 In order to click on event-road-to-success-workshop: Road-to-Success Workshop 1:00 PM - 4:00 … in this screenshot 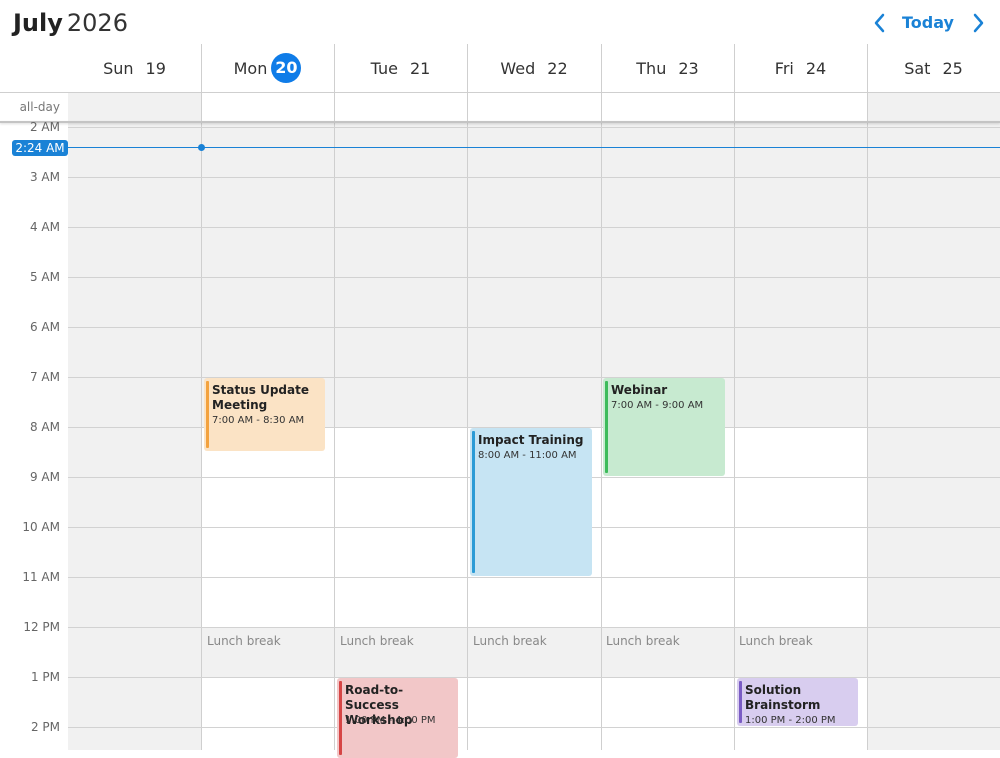, I will do `click(397, 718)`.